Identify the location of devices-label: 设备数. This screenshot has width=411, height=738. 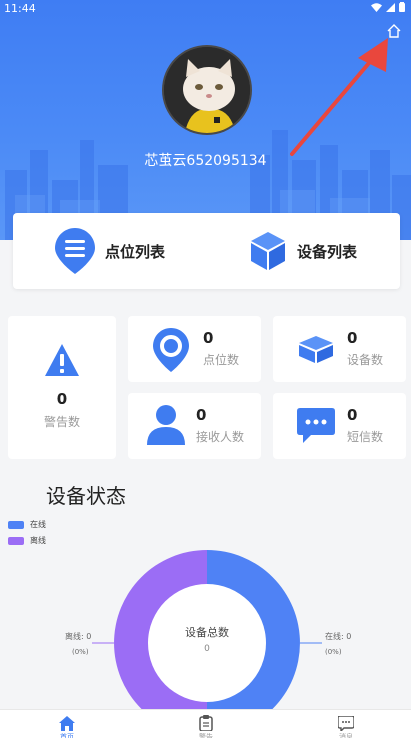
(365, 360).